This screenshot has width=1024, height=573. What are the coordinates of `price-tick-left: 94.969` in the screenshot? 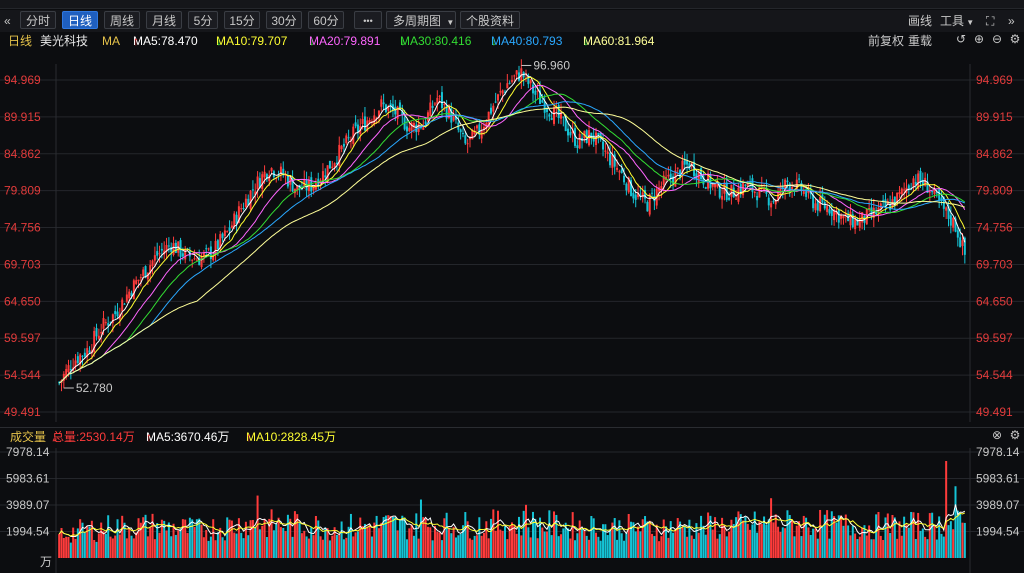 It's located at (22, 80).